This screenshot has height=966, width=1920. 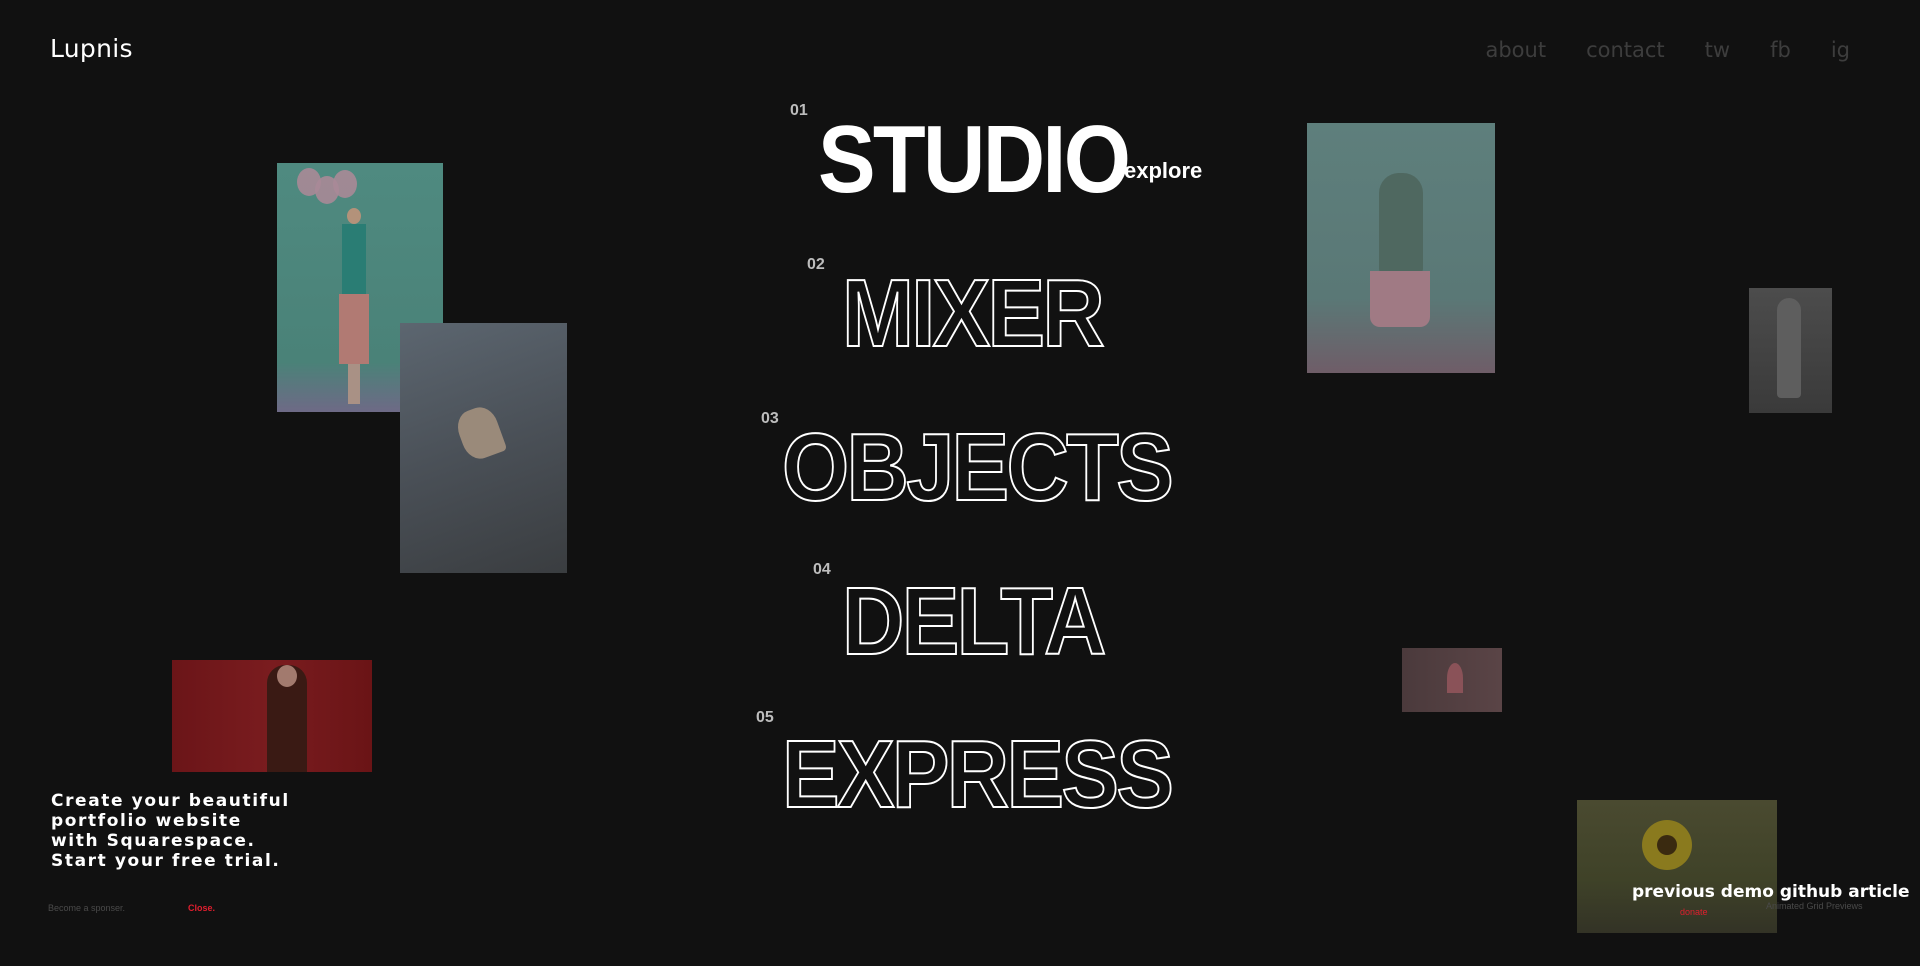 What do you see at coordinates (1163, 171) in the screenshot?
I see `explore-link: explore` at bounding box center [1163, 171].